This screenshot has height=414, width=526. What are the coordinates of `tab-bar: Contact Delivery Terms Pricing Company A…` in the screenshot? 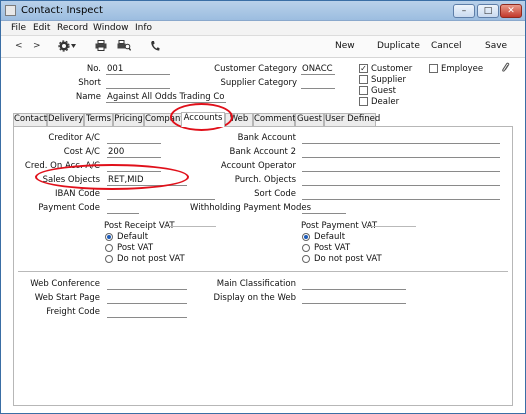 It's located at (263, 119).